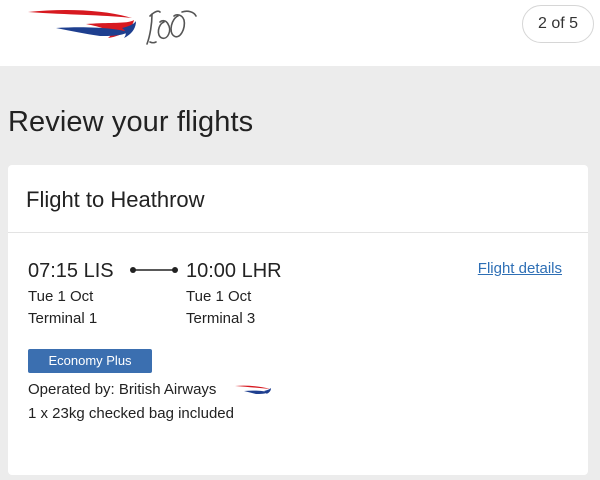  I want to click on ba-100-logo-icon, so click(116, 27).